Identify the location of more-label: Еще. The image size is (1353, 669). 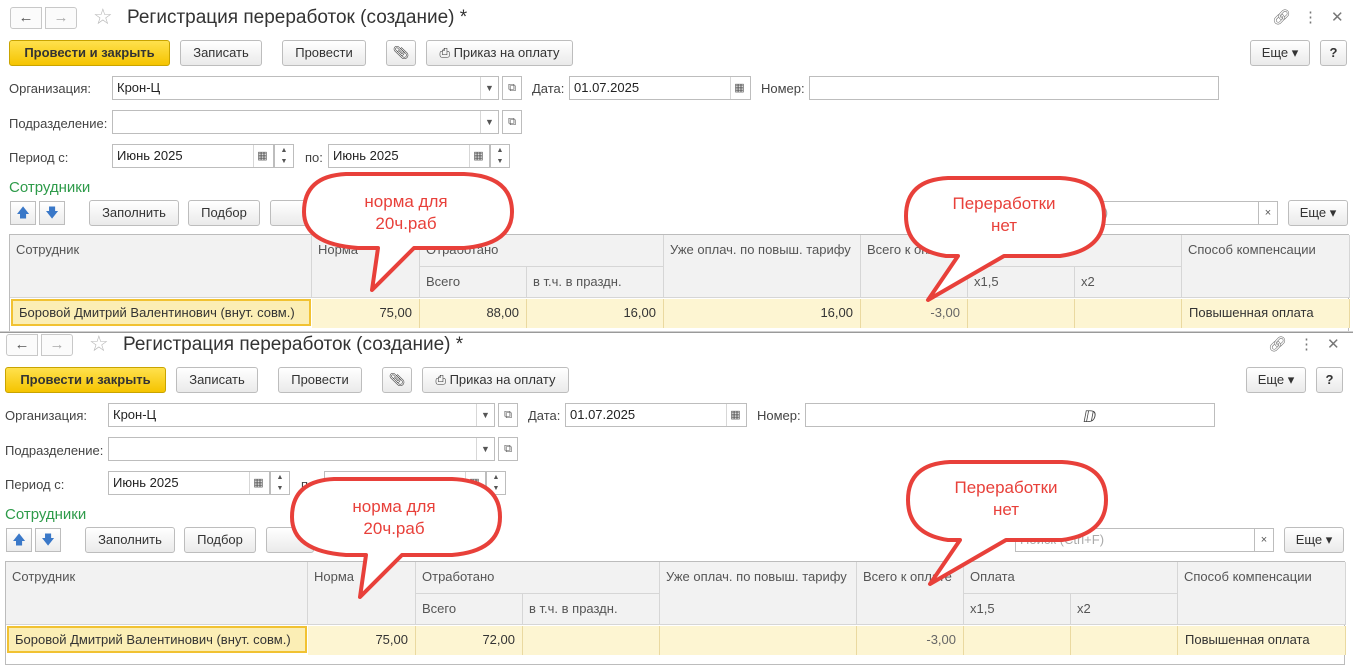
(1309, 539).